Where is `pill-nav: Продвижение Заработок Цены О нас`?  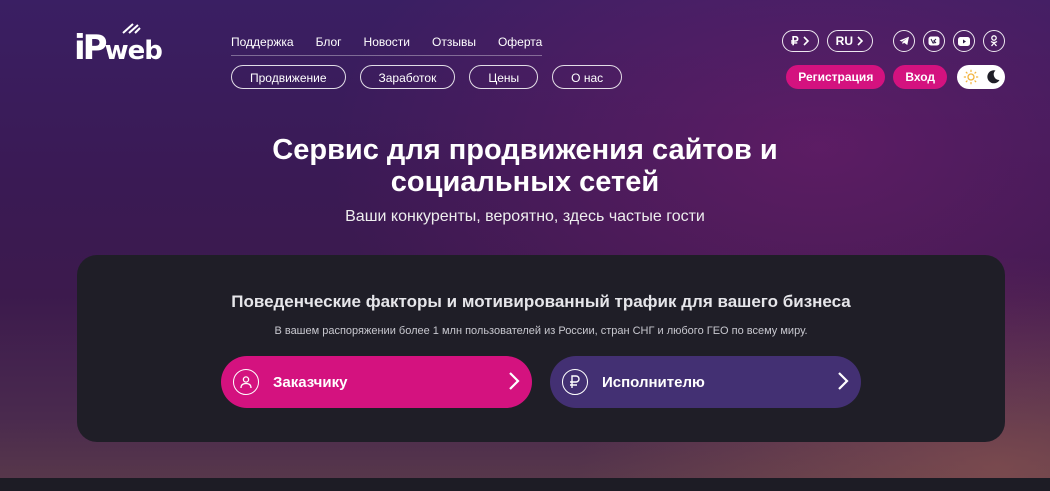 pill-nav: Продвижение Заработок Цены О нас is located at coordinates (427, 77).